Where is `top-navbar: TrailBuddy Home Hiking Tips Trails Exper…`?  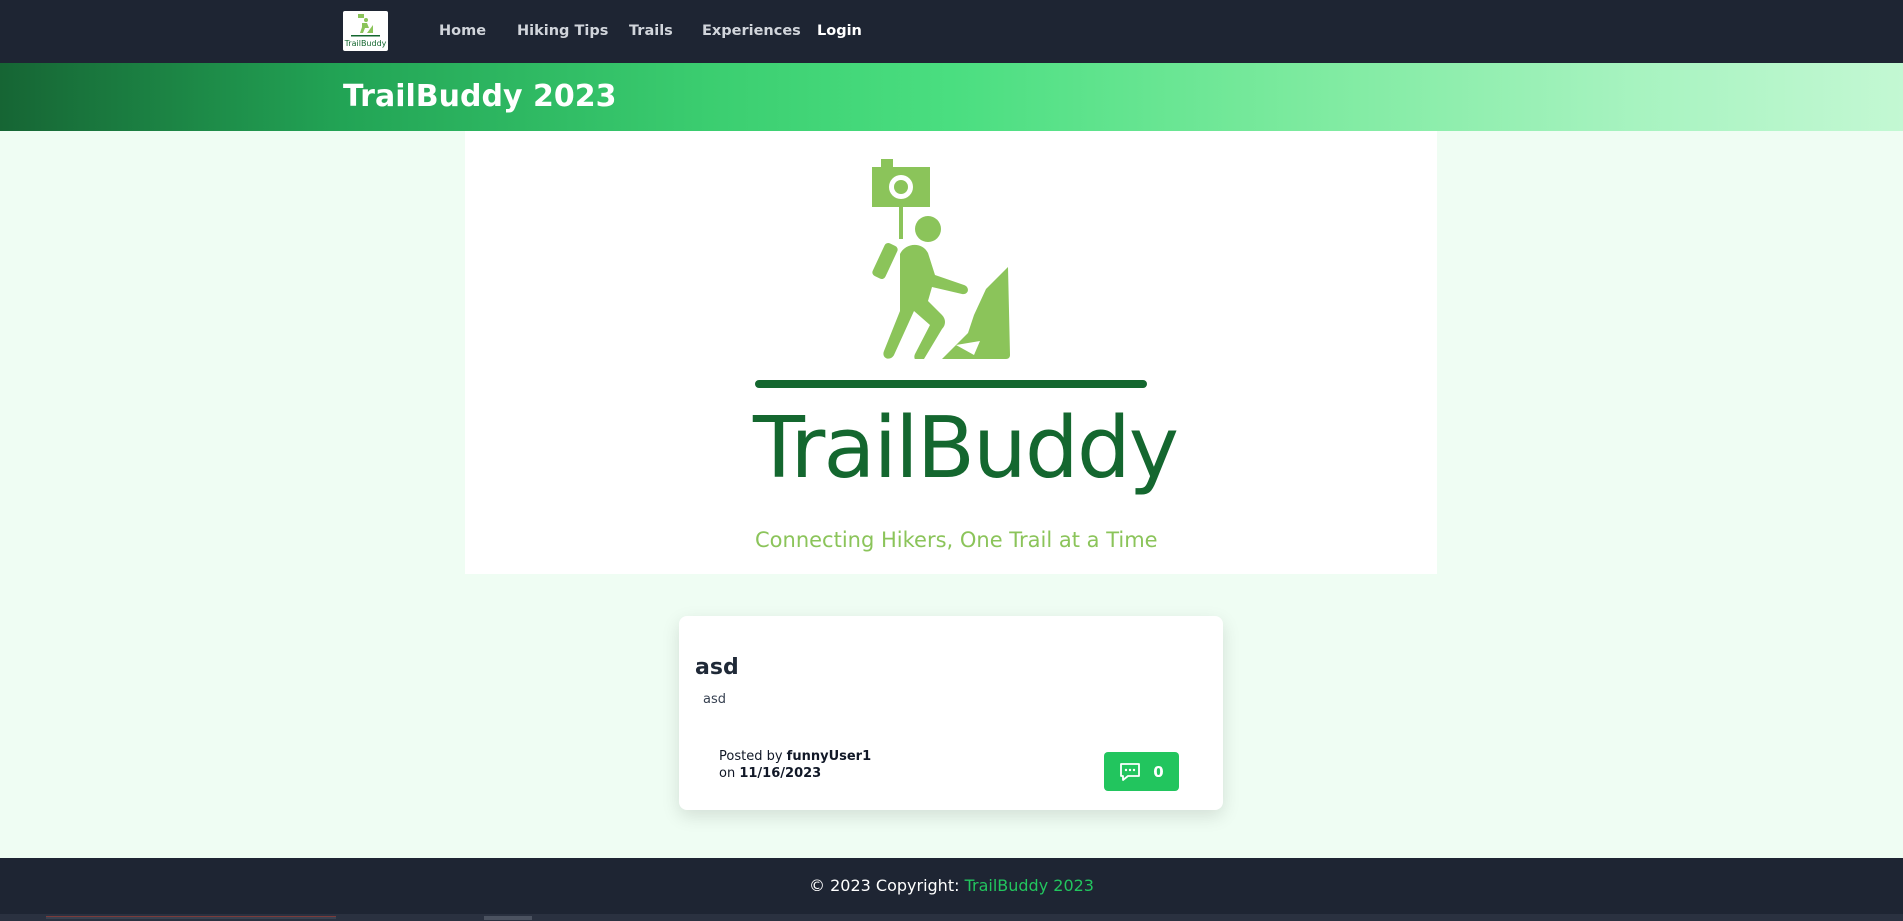 top-navbar: TrailBuddy Home Hiking Tips Trails Exper… is located at coordinates (951, 31).